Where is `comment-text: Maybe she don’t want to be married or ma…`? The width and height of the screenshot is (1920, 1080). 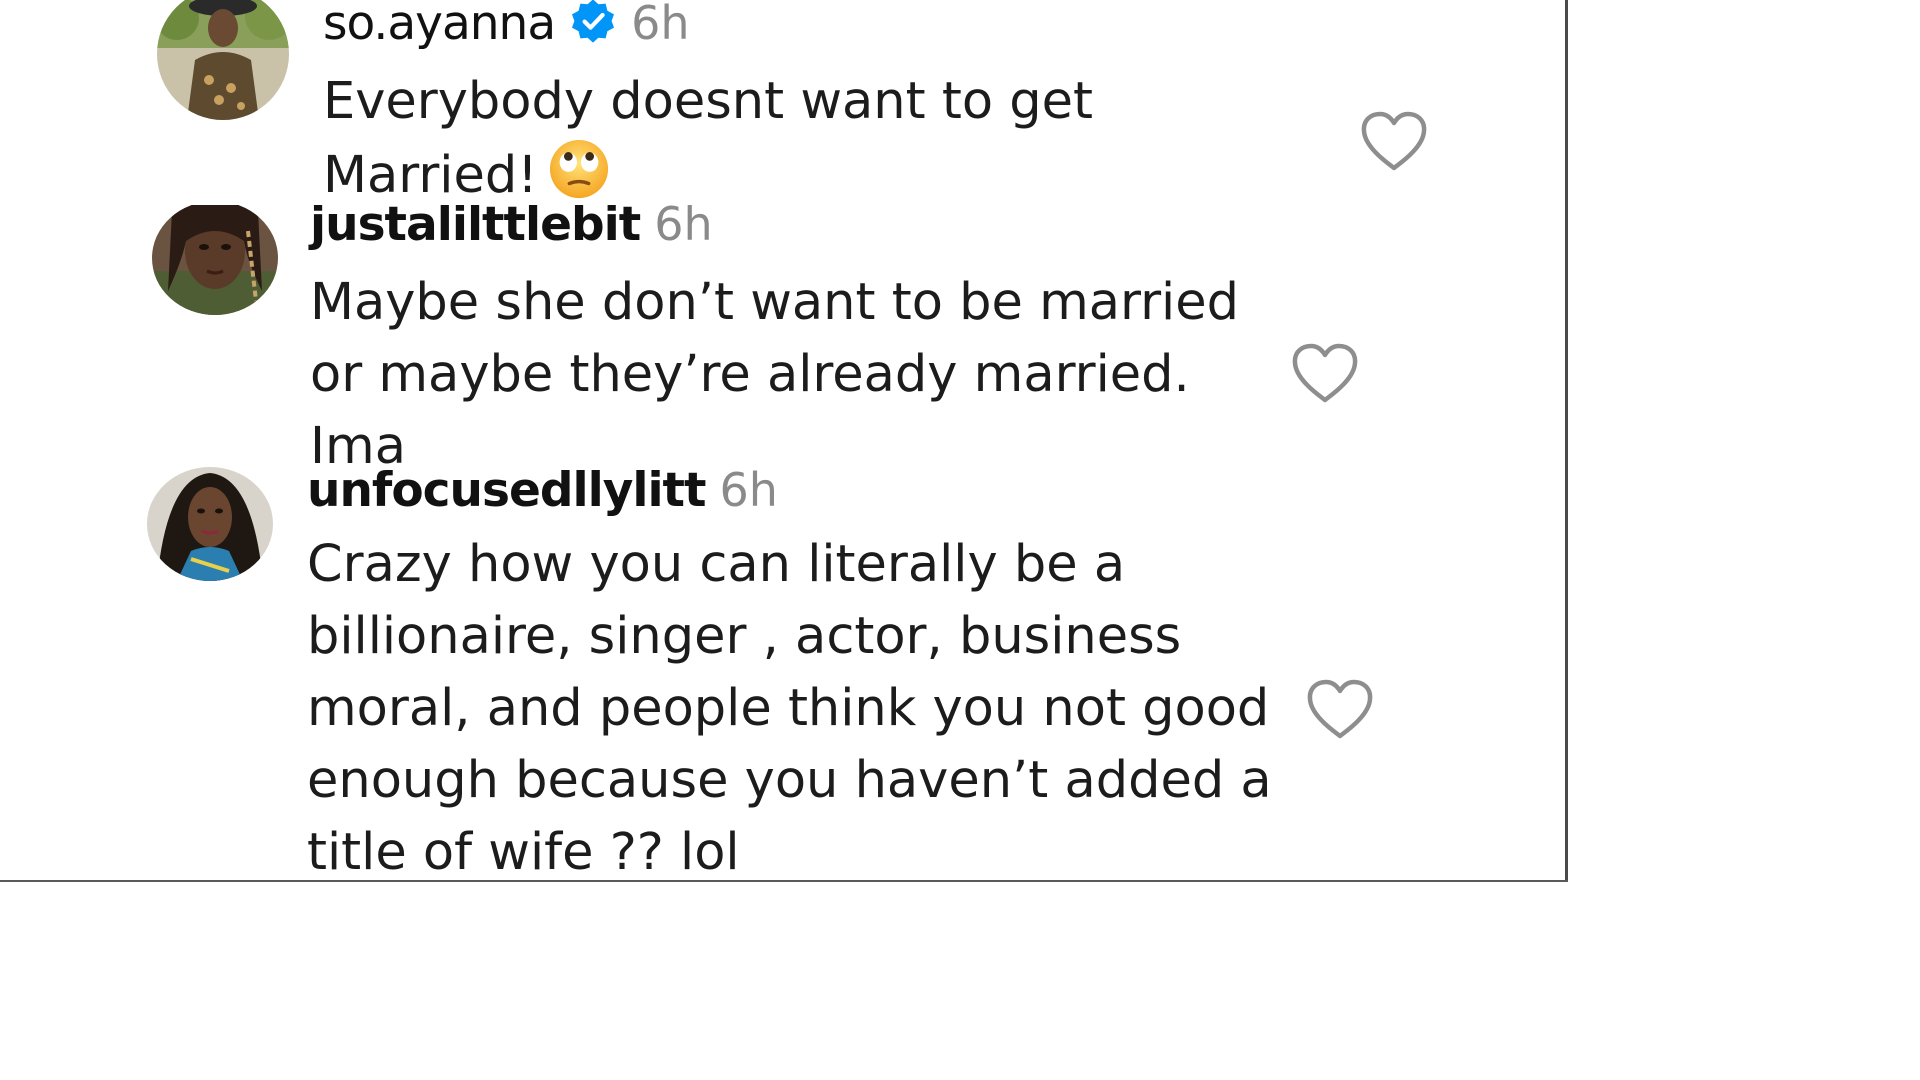 comment-text: Maybe she don’t want to be married or ma… is located at coordinates (774, 369).